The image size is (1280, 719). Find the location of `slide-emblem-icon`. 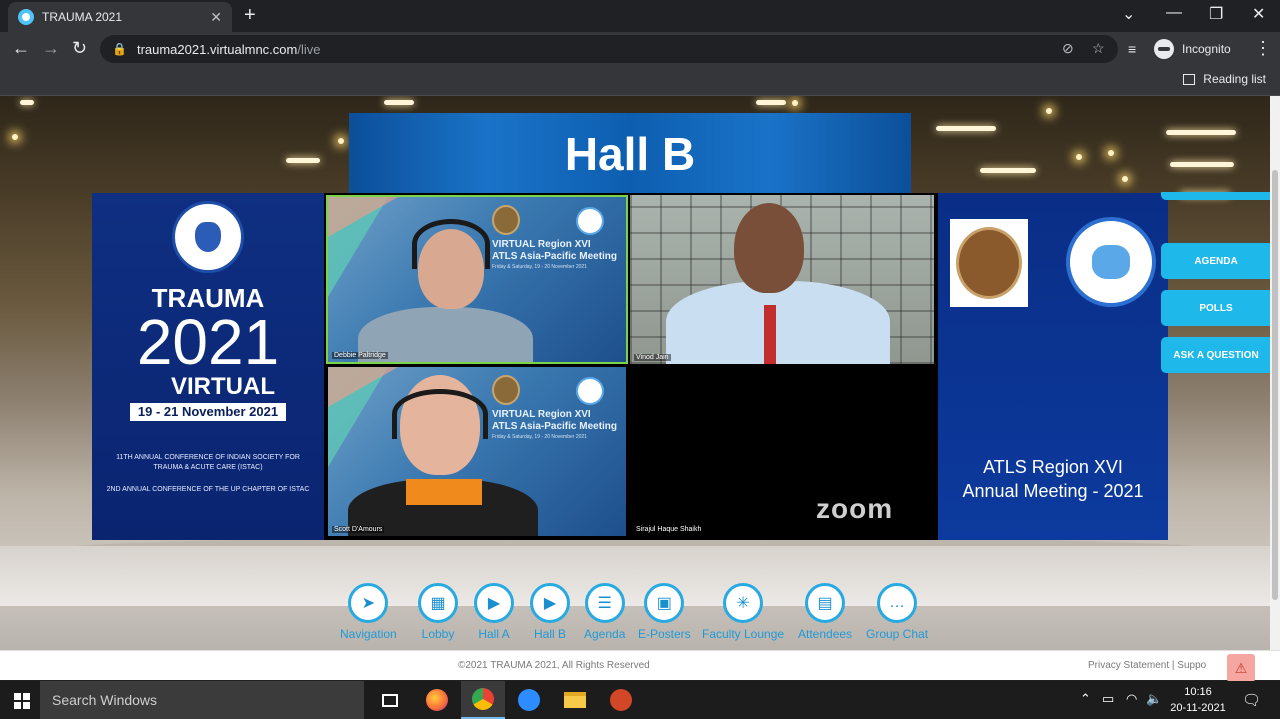

slide-emblem-icon is located at coordinates (506, 220).